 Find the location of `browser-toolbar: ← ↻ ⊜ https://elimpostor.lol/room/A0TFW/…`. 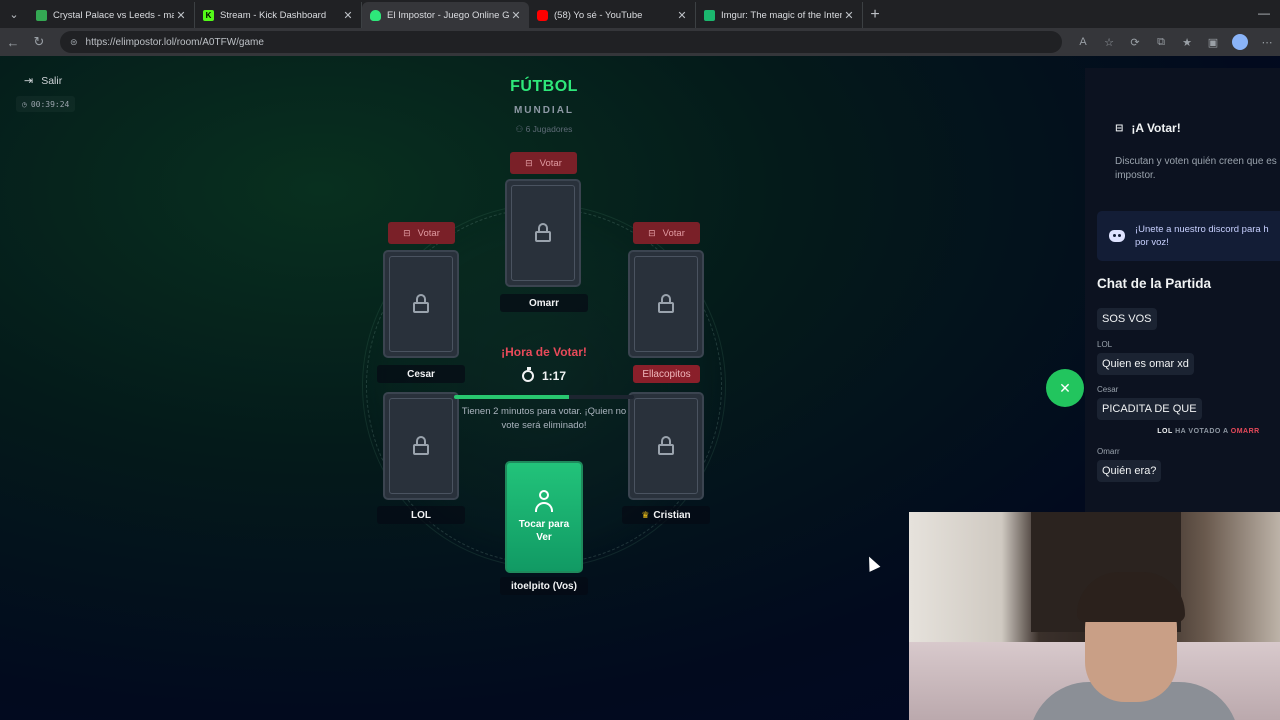

browser-toolbar: ← ↻ ⊜ https://elimpostor.lol/room/A0TFW/… is located at coordinates (640, 42).